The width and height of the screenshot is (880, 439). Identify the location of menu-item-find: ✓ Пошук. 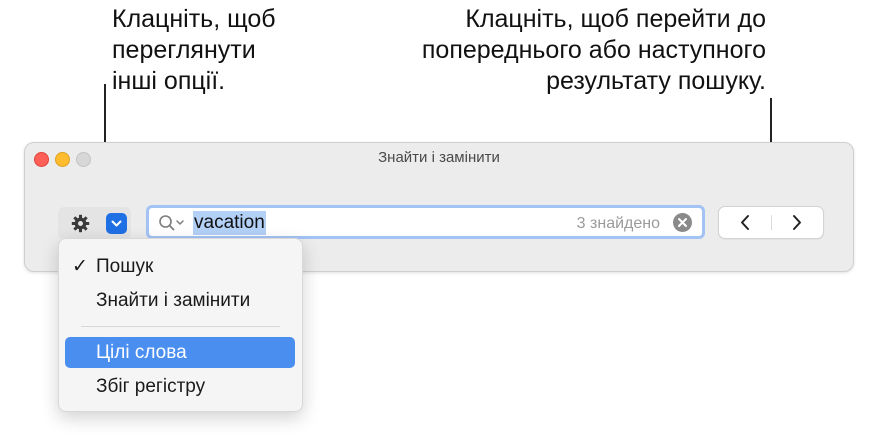
(180, 266).